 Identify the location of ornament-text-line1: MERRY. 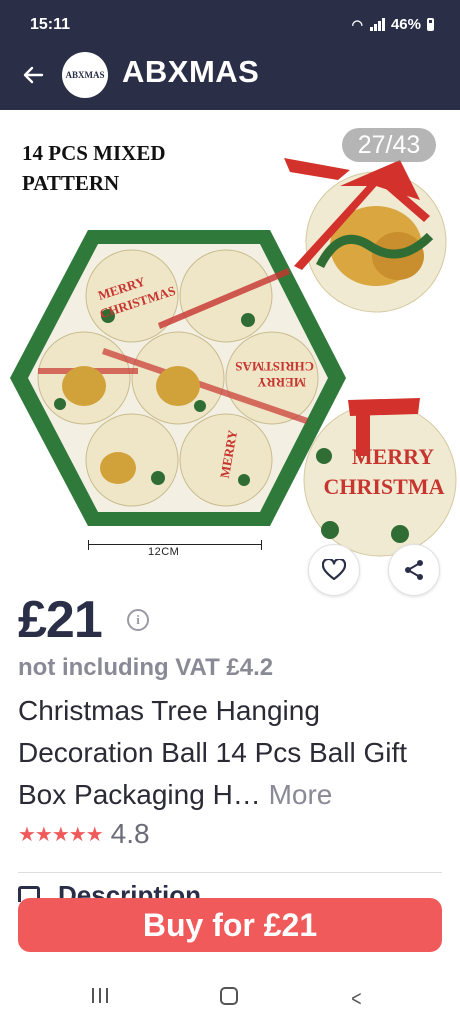
(393, 456).